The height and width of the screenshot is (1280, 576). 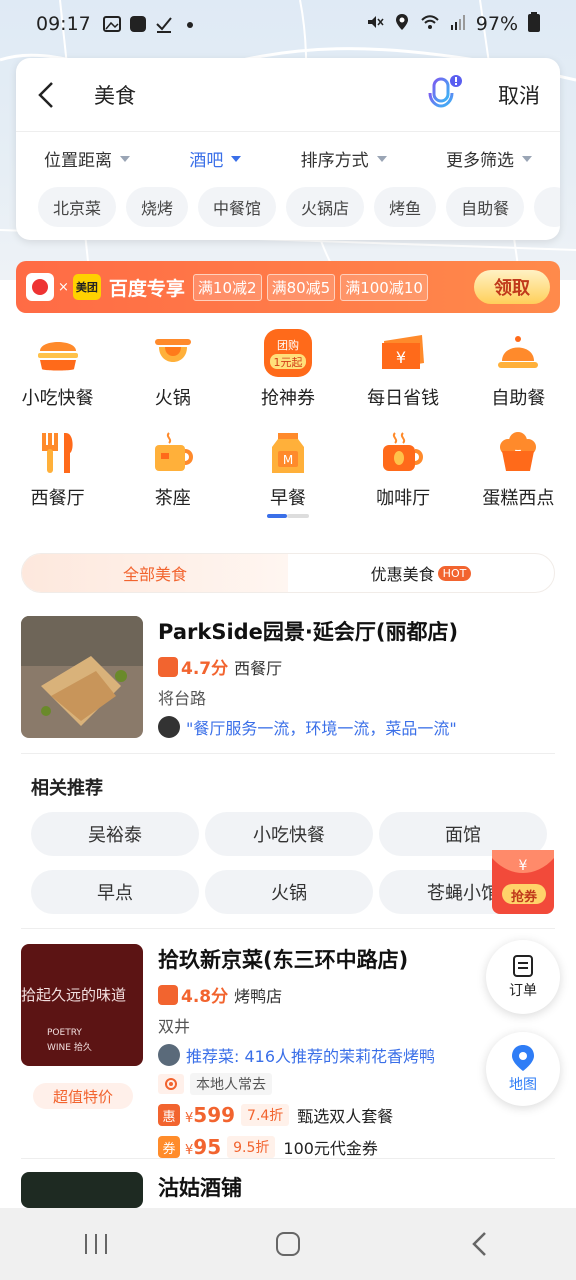 I want to click on claim-button: 领取, so click(x=512, y=287).